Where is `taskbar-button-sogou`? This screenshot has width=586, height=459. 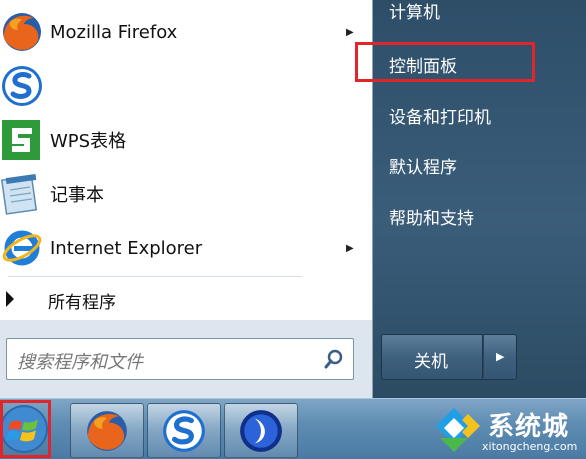
taskbar-button-sogou is located at coordinates (184, 430).